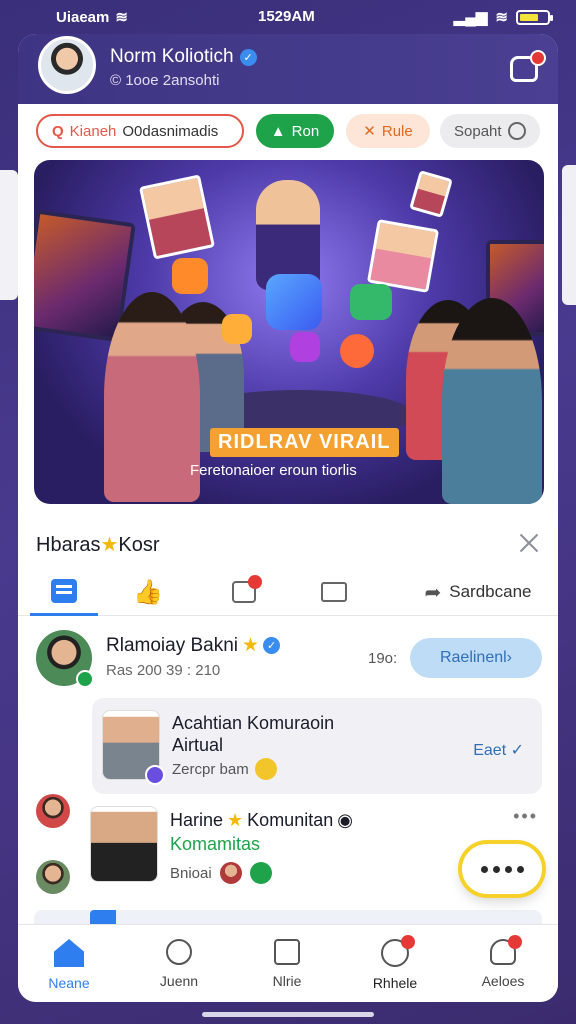 This screenshot has height=1024, width=576. I want to click on run-filter-button: ▲ Ron, so click(295, 131).